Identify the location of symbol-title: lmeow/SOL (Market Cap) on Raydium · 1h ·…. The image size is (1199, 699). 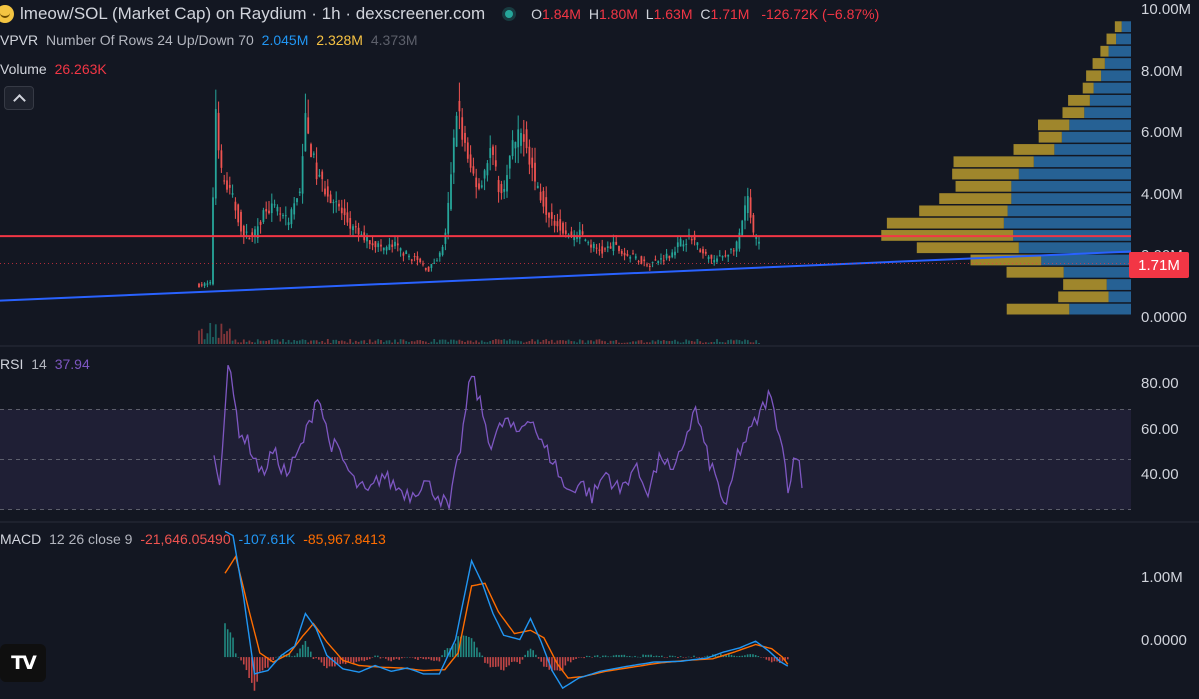
(252, 14).